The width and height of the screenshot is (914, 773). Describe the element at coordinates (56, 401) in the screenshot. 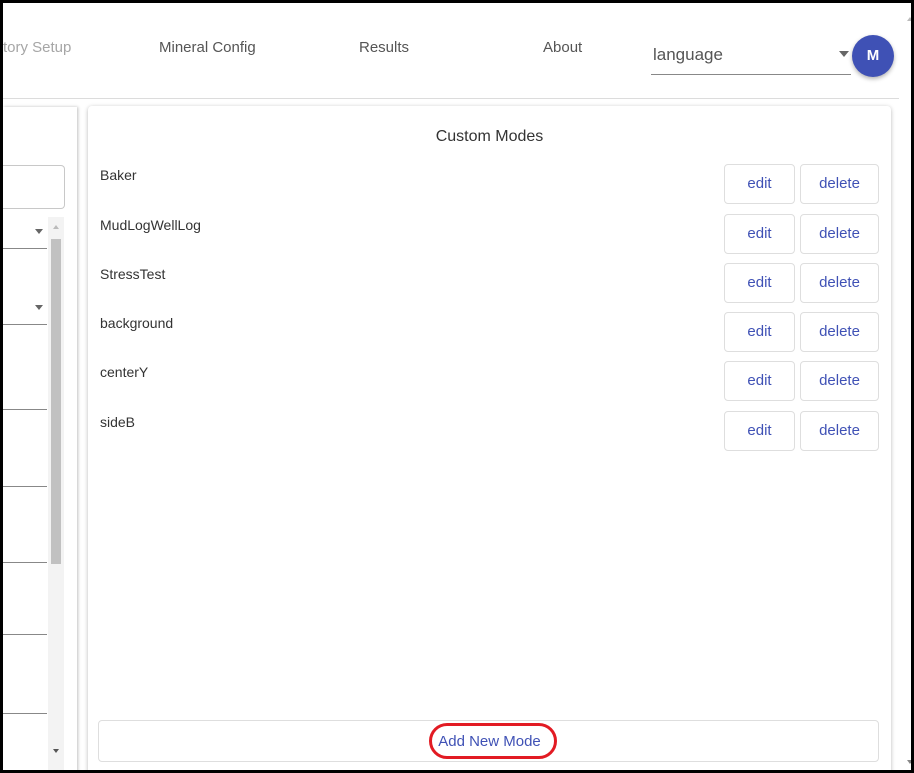

I see `left-panel-scroll-thumb` at that location.